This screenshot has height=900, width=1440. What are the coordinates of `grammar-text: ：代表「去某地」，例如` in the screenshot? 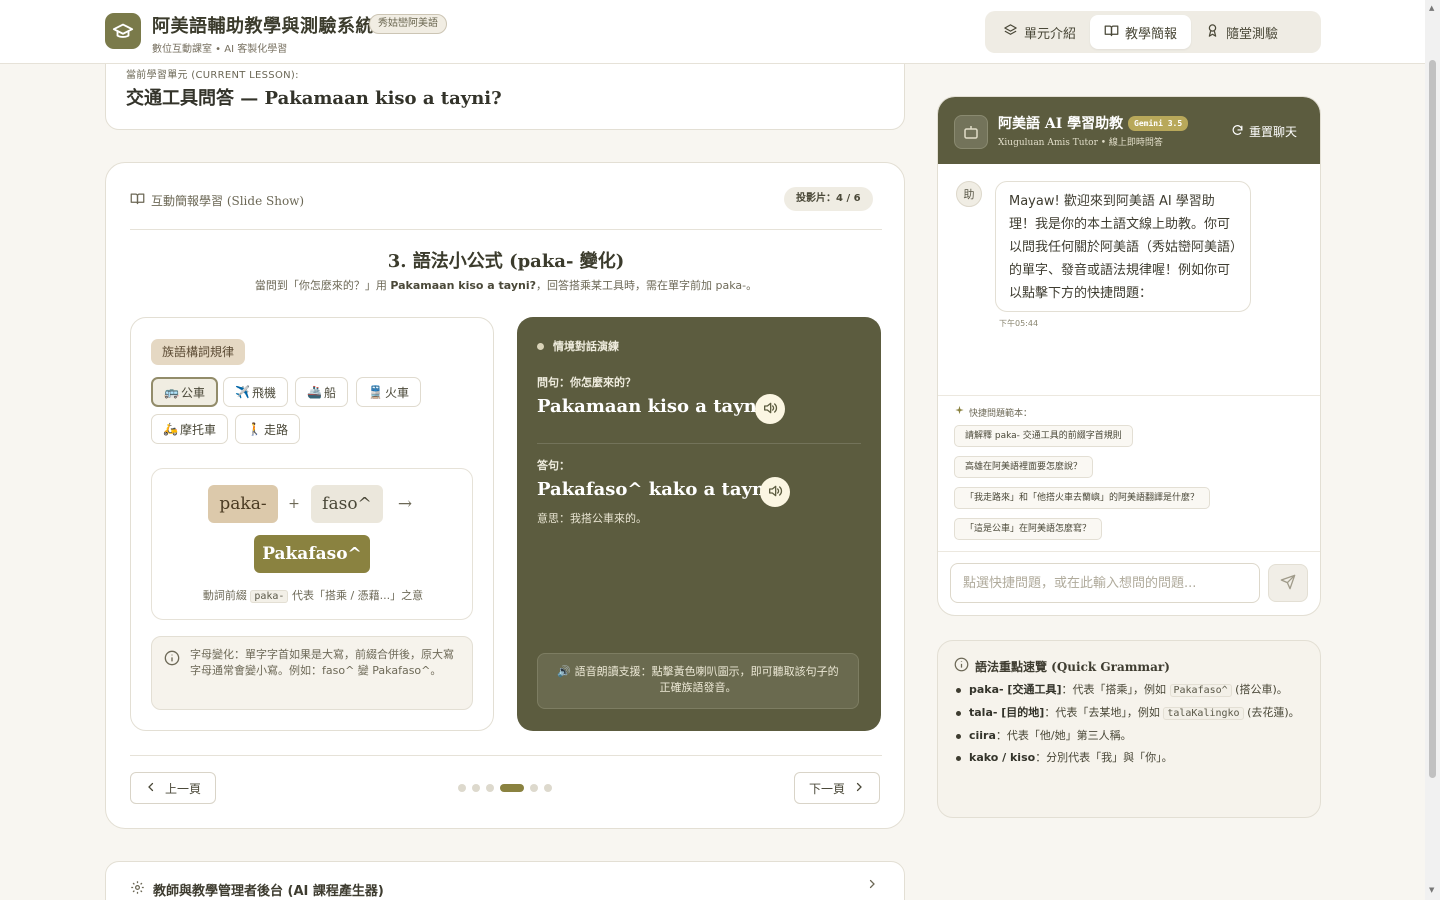 It's located at (1104, 712).